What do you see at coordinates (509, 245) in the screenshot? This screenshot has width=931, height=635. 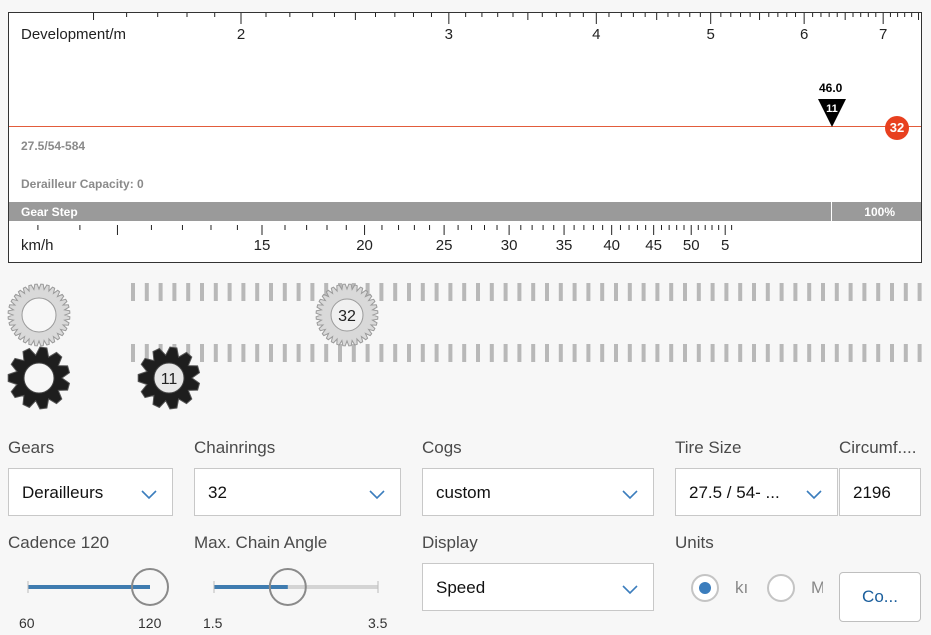 I see `speed-tick-label: 30` at bounding box center [509, 245].